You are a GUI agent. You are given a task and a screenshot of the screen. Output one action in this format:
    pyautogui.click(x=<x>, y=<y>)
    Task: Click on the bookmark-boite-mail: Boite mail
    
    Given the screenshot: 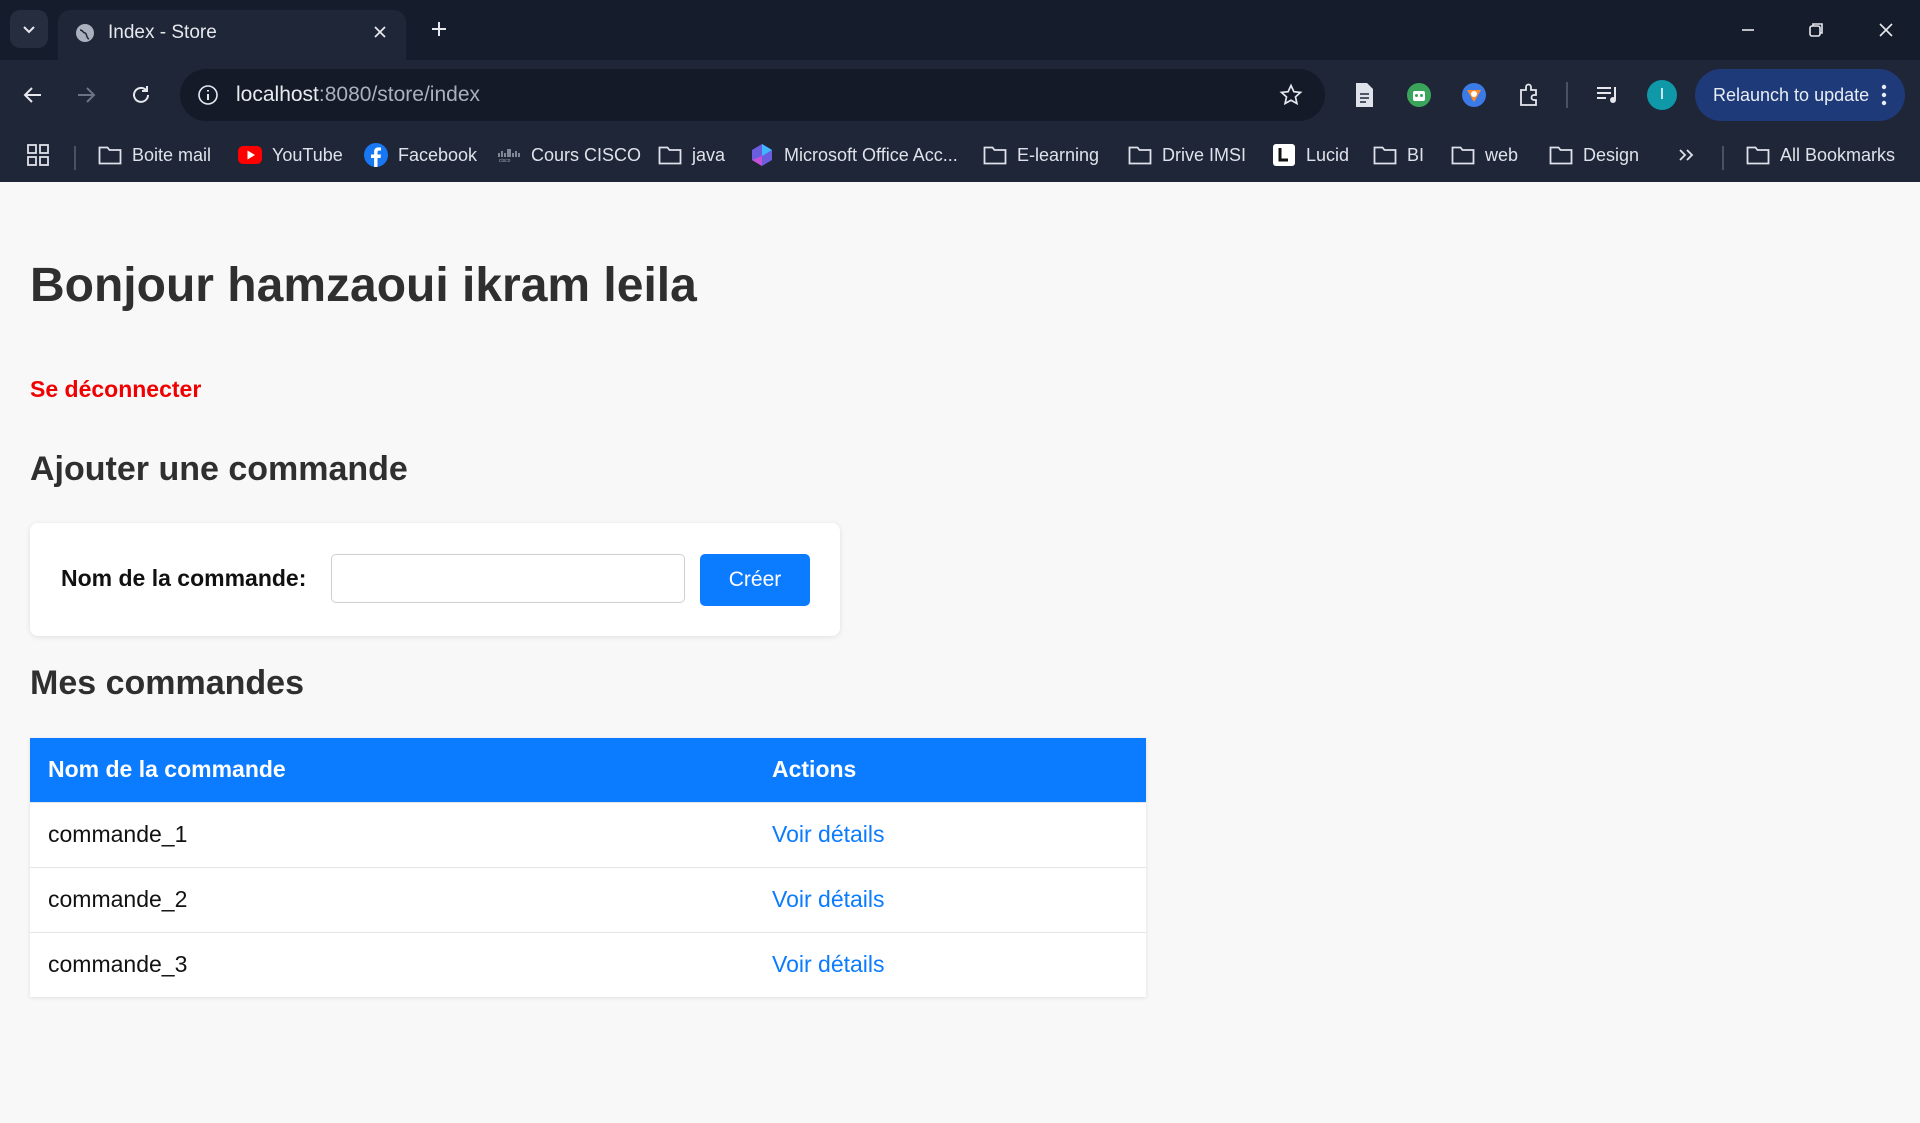 What is the action you would take?
    pyautogui.click(x=154, y=155)
    